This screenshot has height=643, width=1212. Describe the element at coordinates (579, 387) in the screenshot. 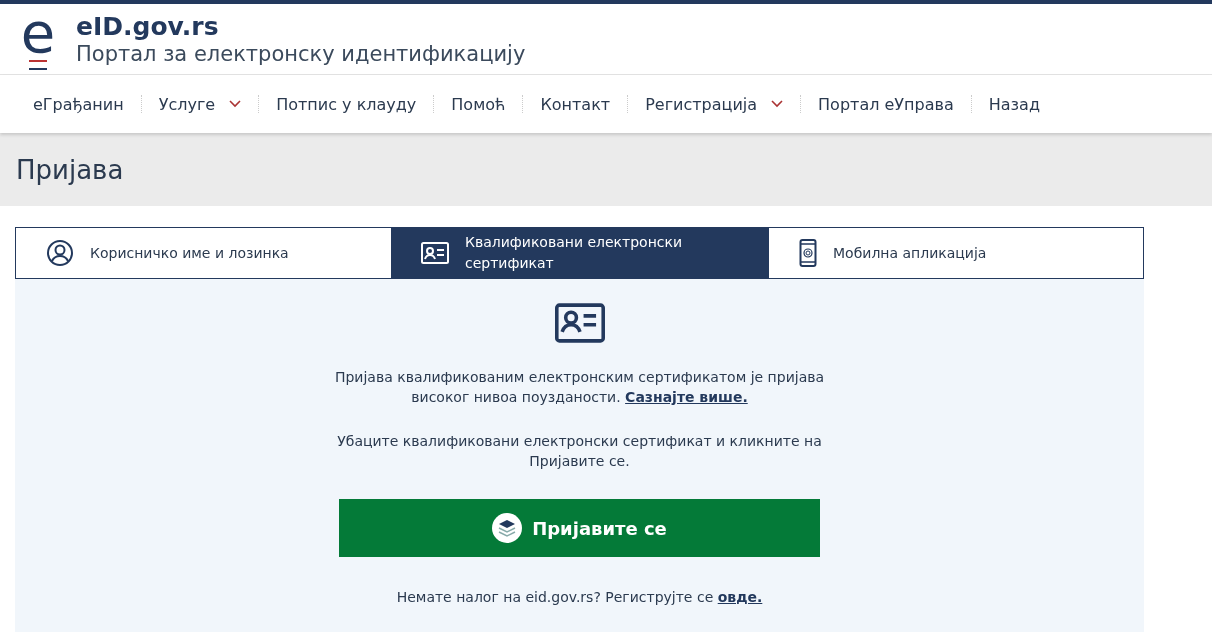

I see `info-text: Пријава квалификованим електронским сертификатом је пријава високог нивоа поузданости. Сазнајте више.` at that location.